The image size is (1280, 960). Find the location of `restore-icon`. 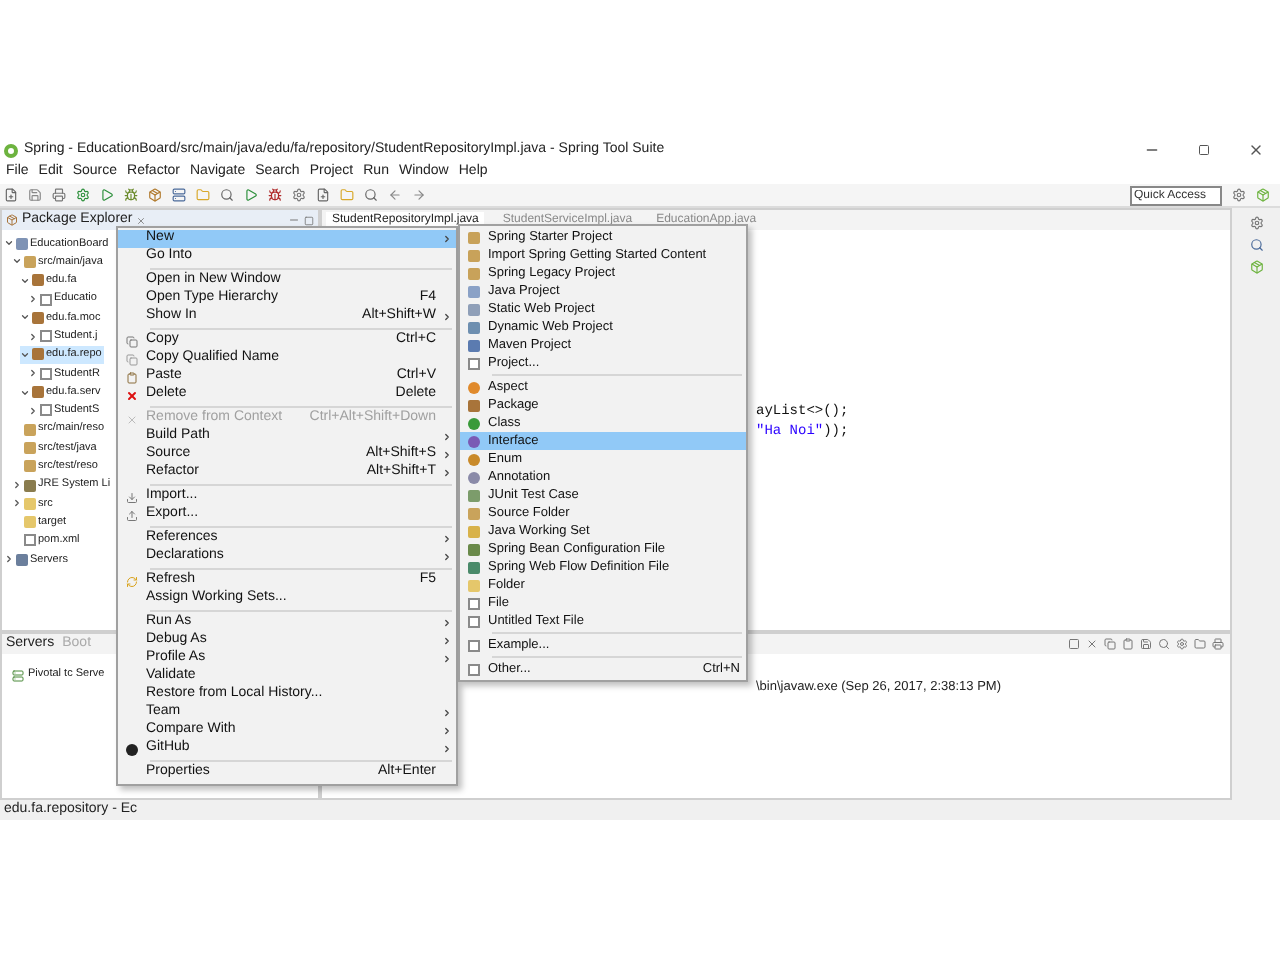

restore-icon is located at coordinates (1204, 150).